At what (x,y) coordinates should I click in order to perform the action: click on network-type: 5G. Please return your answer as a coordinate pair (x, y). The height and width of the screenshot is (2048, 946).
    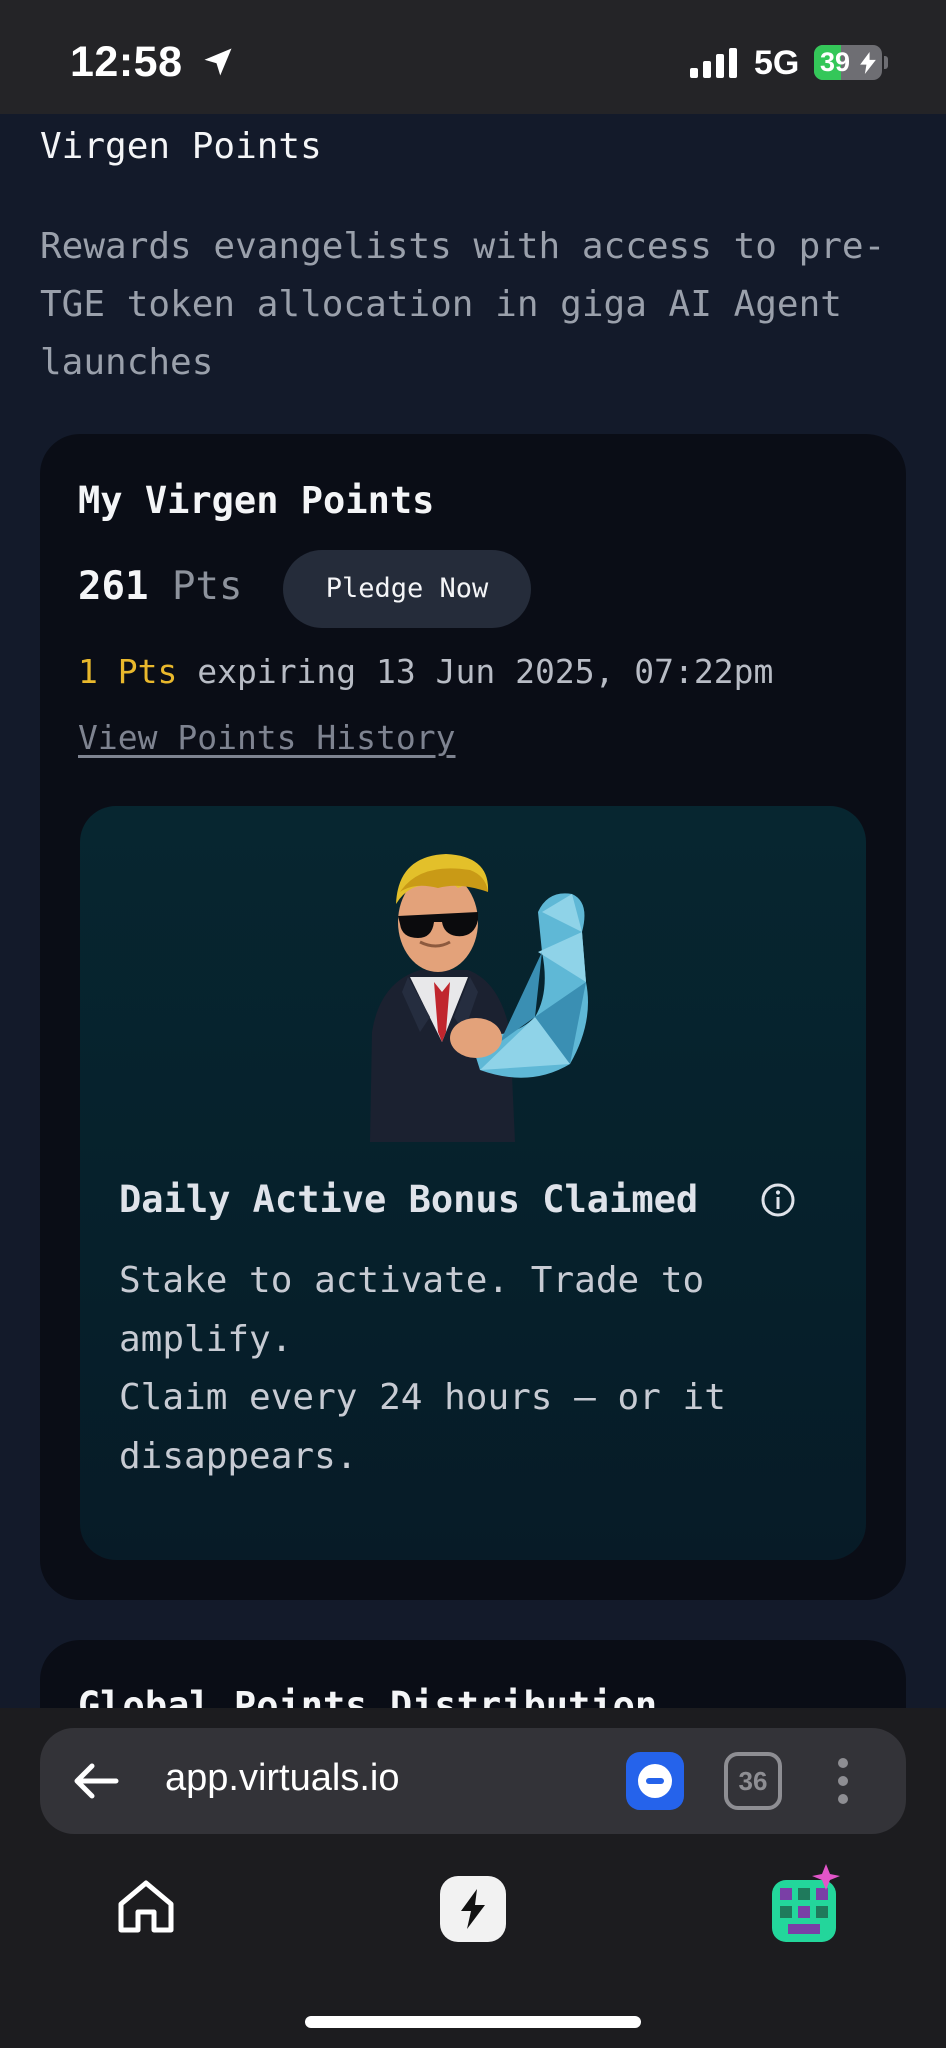
    Looking at the image, I should click on (777, 63).